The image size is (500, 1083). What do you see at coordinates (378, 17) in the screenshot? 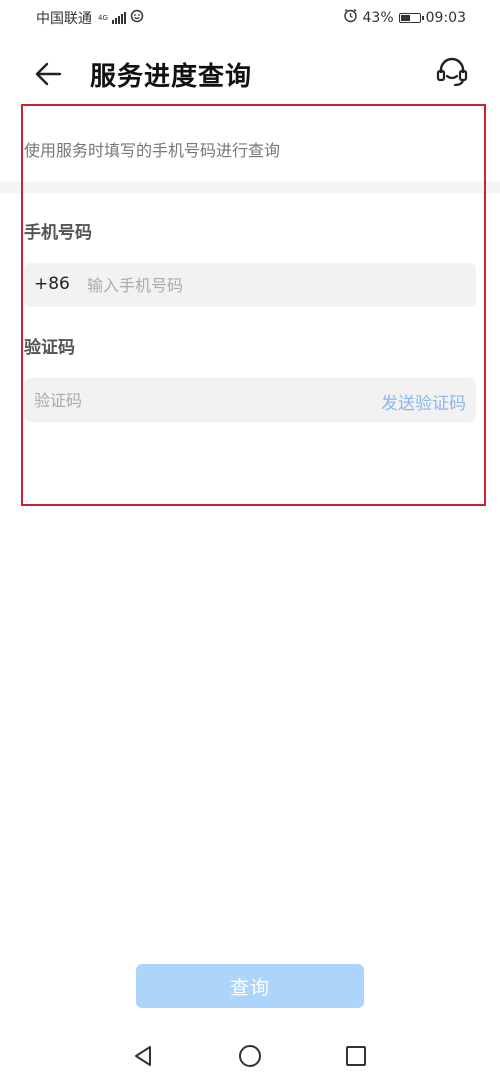
I see `battery-percent: 43%` at bounding box center [378, 17].